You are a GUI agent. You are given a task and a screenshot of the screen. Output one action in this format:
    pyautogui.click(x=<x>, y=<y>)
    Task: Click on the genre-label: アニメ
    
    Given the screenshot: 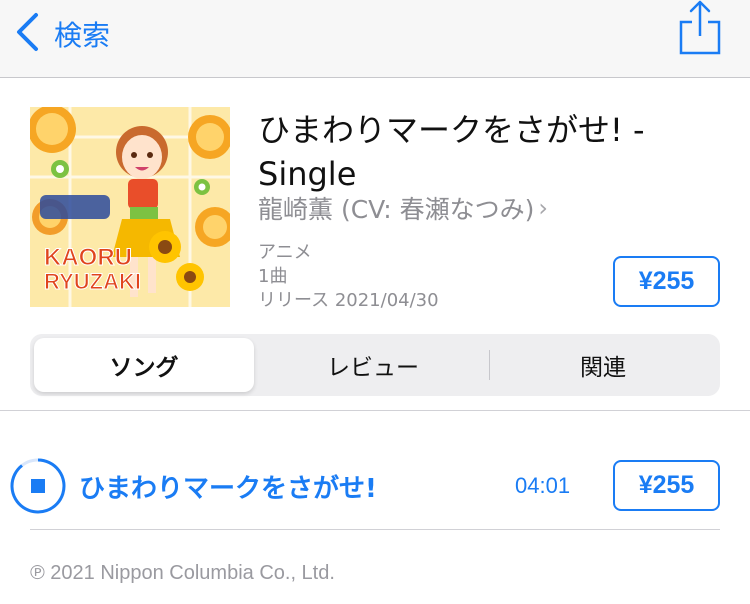 What is the action you would take?
    pyautogui.click(x=285, y=252)
    